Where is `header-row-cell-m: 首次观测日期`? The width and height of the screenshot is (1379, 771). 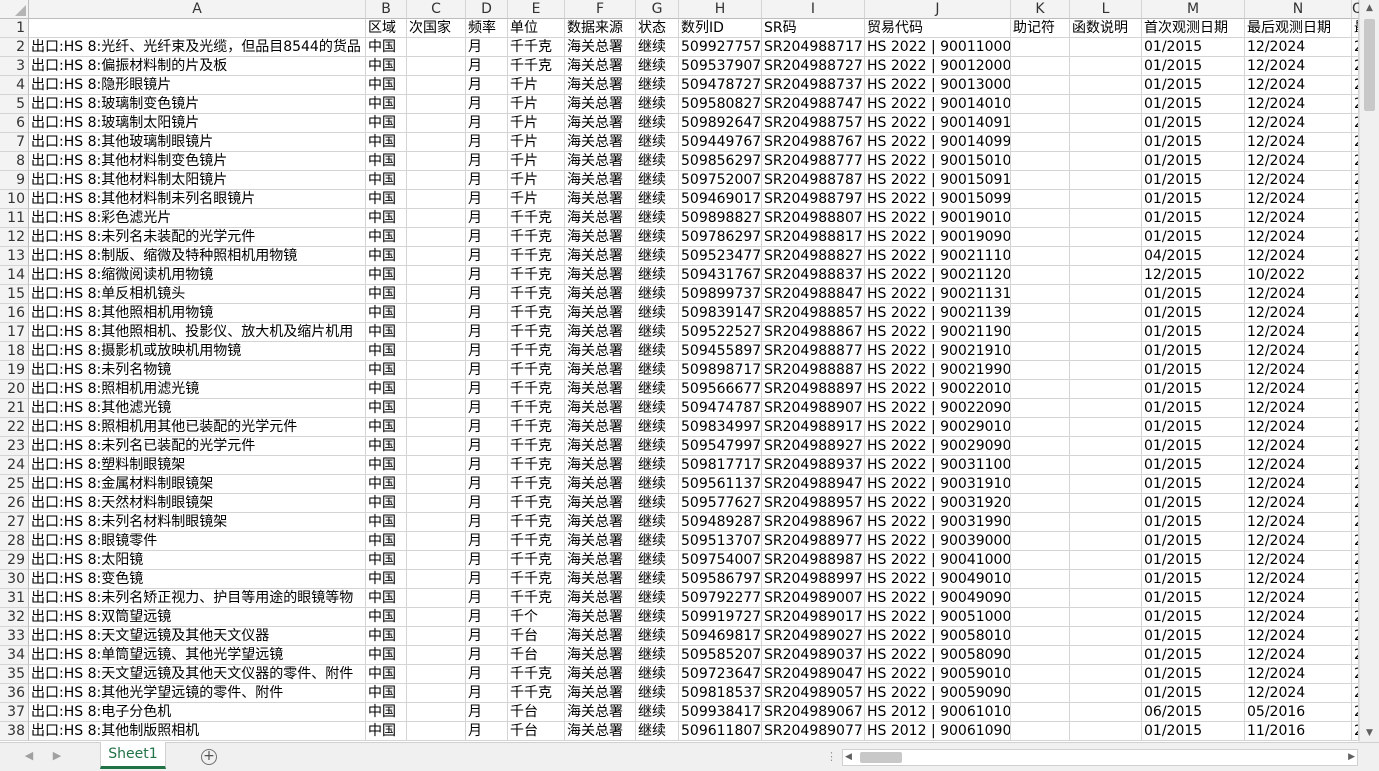
header-row-cell-m: 首次观测日期 is located at coordinates (1193, 28).